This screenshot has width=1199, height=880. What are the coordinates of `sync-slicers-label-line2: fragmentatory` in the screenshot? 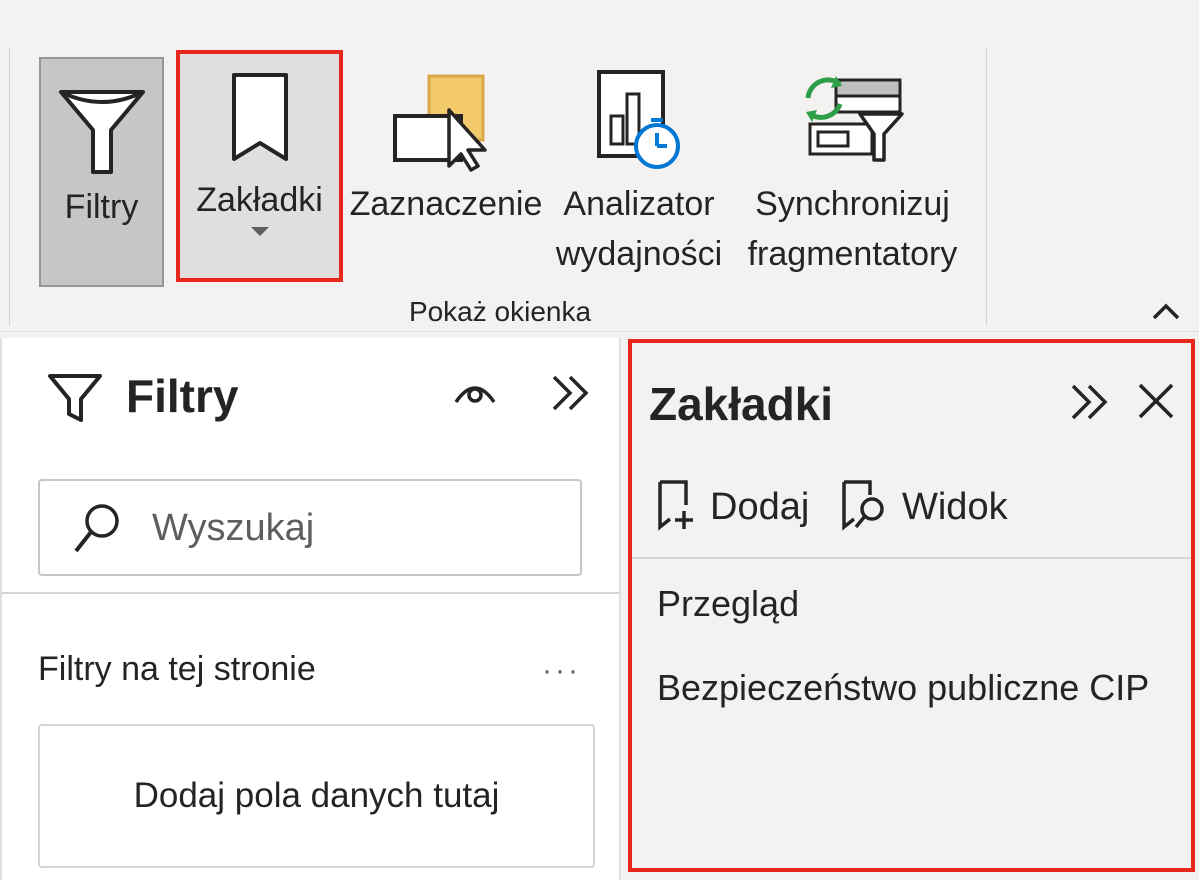 It's located at (852, 254).